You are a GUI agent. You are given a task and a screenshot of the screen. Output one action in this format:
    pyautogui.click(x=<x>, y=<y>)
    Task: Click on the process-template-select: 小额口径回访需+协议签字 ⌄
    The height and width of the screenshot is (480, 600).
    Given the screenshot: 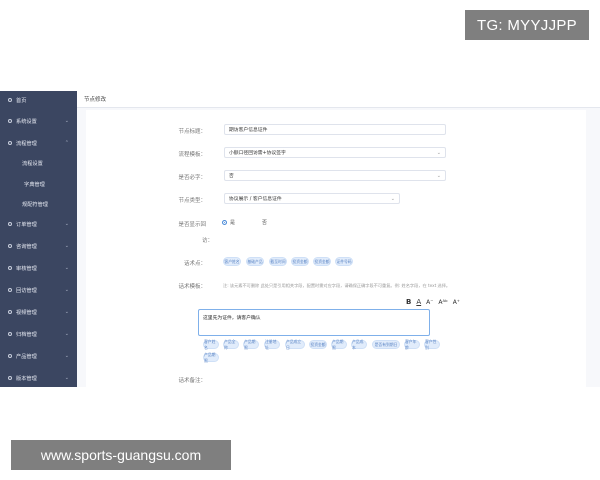 What is the action you would take?
    pyautogui.click(x=335, y=152)
    